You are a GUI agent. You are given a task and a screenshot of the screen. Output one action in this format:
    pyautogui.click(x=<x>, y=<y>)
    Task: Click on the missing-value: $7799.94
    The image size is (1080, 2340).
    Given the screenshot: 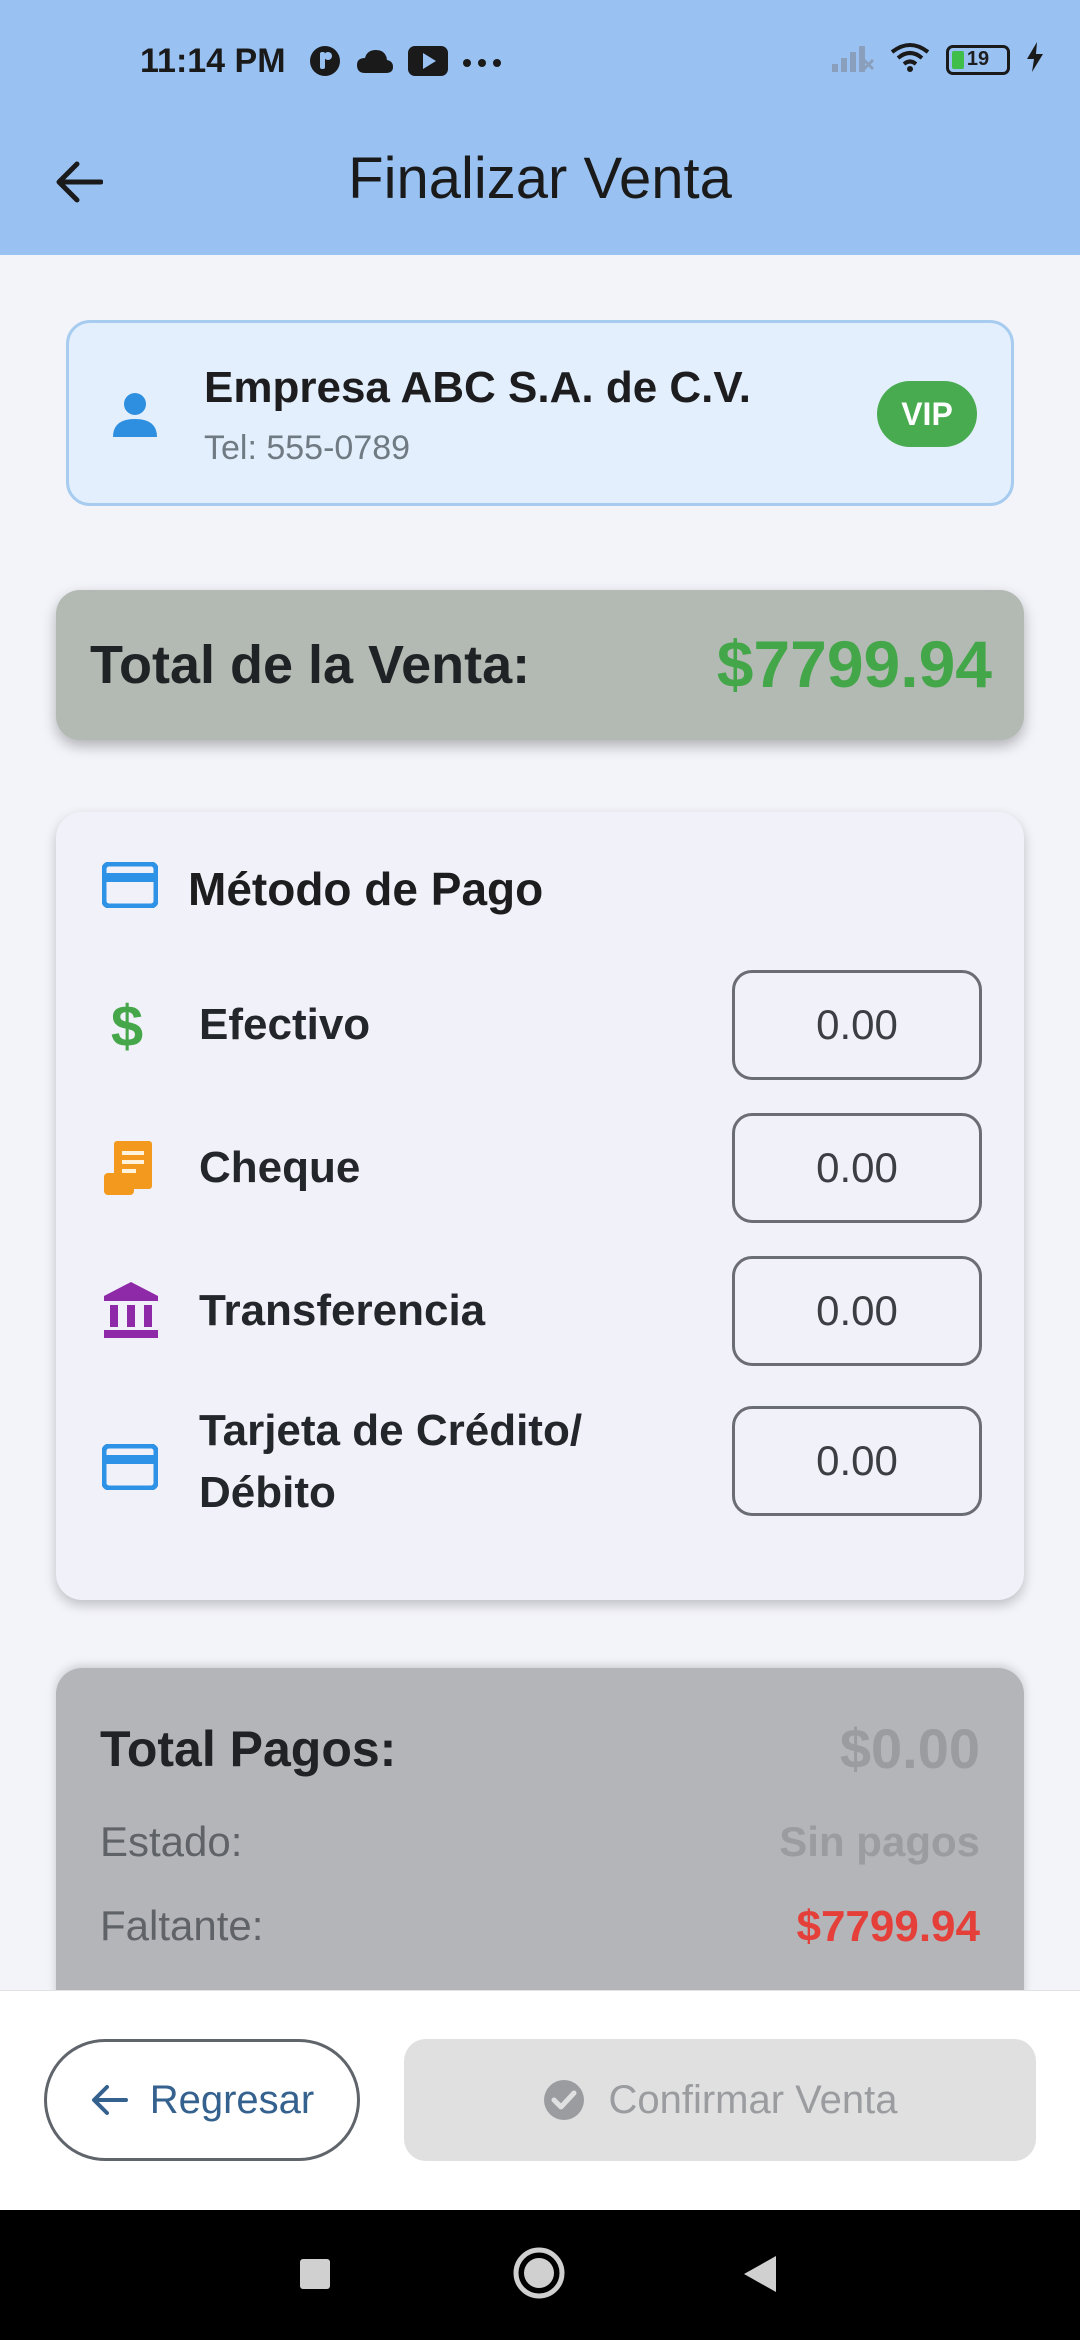 What is the action you would take?
    pyautogui.click(x=888, y=1926)
    